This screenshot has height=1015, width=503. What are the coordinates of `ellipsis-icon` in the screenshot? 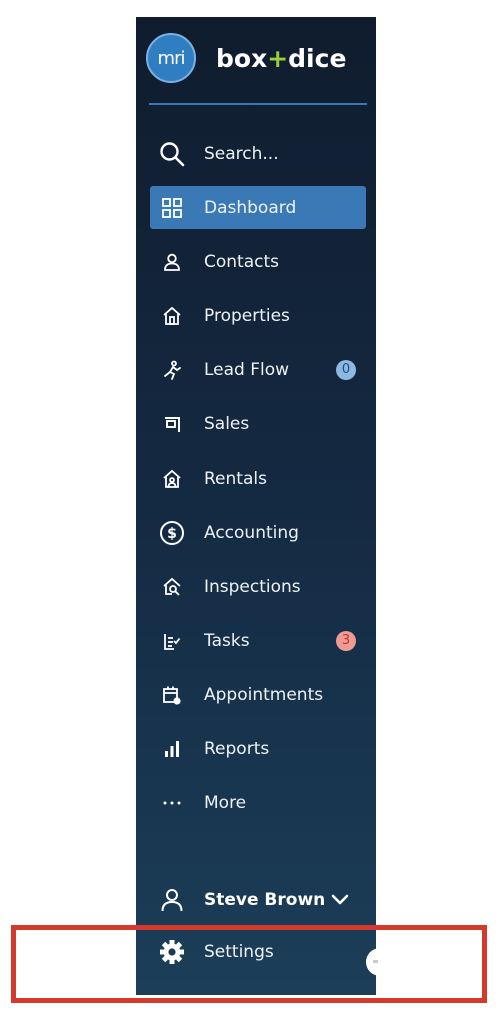 It's located at (172, 803).